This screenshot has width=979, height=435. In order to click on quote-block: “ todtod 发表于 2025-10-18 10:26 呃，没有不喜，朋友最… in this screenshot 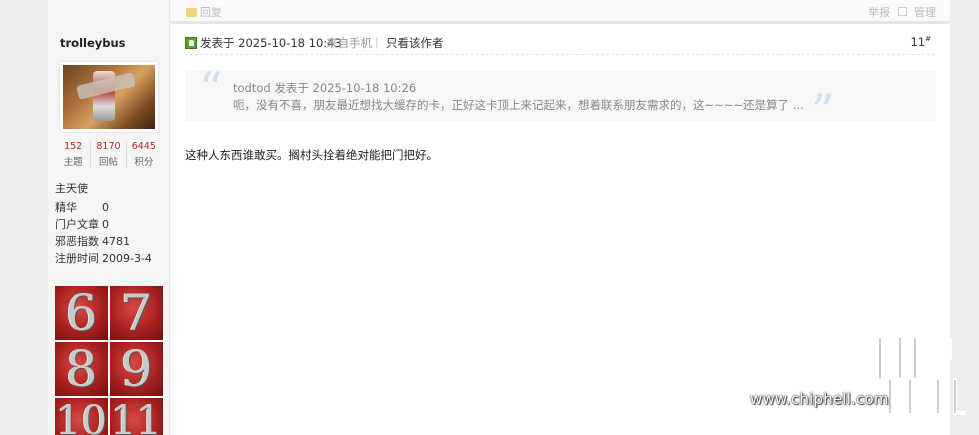, I will do `click(560, 100)`.